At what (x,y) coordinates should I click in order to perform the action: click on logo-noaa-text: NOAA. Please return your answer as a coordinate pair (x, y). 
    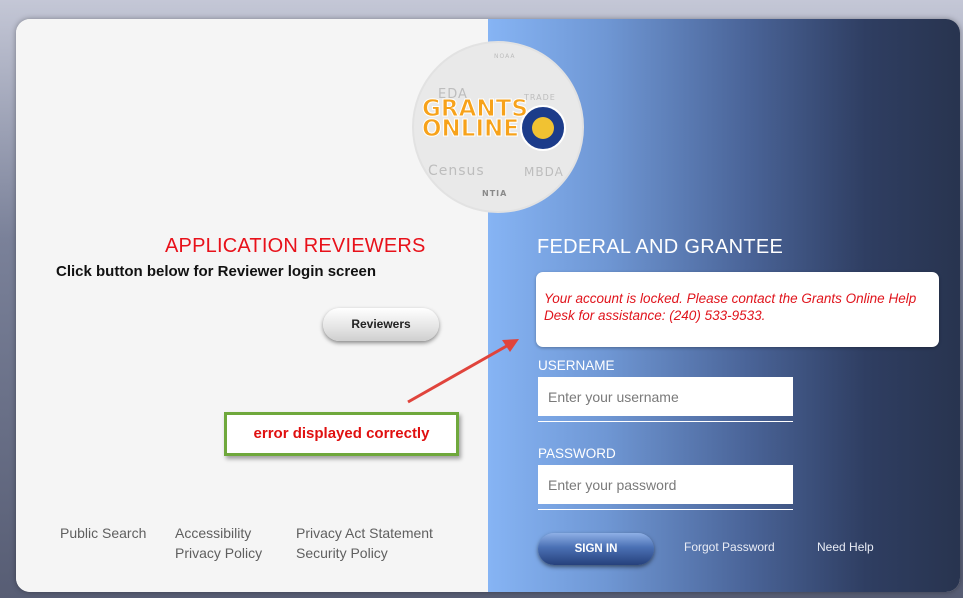
    Looking at the image, I should click on (505, 56).